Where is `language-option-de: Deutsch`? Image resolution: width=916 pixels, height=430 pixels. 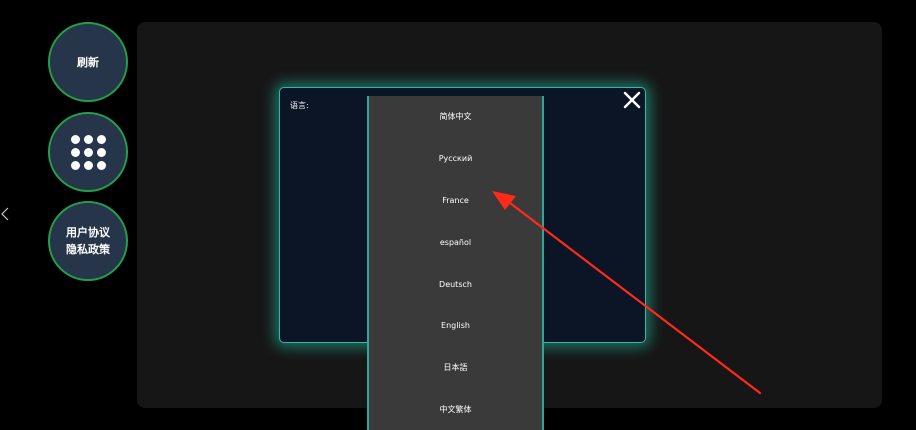 language-option-de: Deutsch is located at coordinates (455, 284).